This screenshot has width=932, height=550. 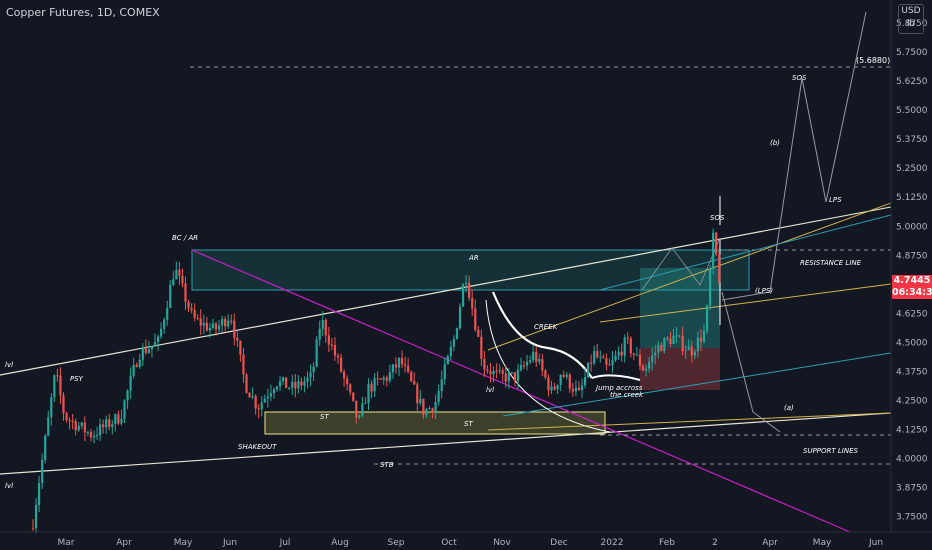 What do you see at coordinates (911, 19) in the screenshot?
I see `currency-unit-toggle: USD lb` at bounding box center [911, 19].